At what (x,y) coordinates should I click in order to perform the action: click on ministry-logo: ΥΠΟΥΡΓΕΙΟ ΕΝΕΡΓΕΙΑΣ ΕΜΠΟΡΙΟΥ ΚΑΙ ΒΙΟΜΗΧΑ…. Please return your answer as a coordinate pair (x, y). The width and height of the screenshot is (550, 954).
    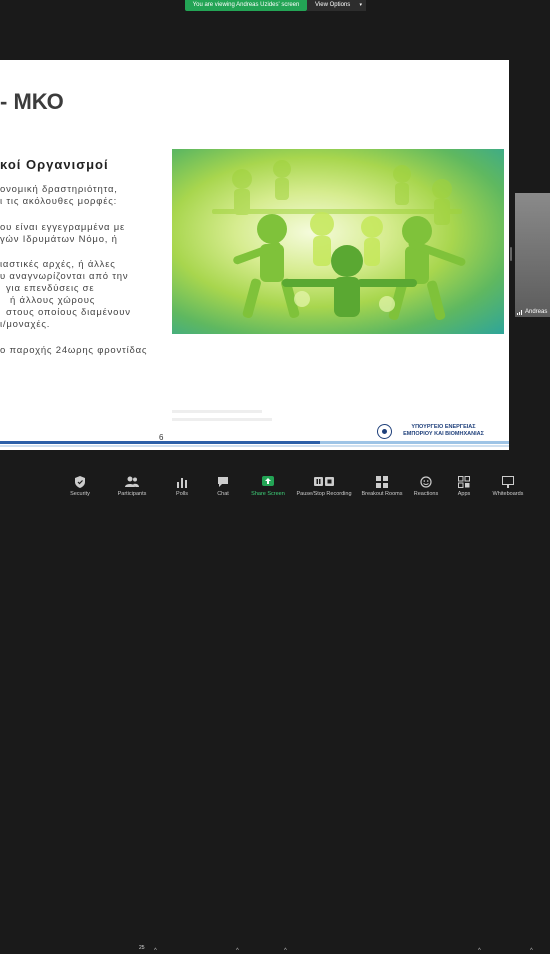
    Looking at the image, I should click on (442, 432).